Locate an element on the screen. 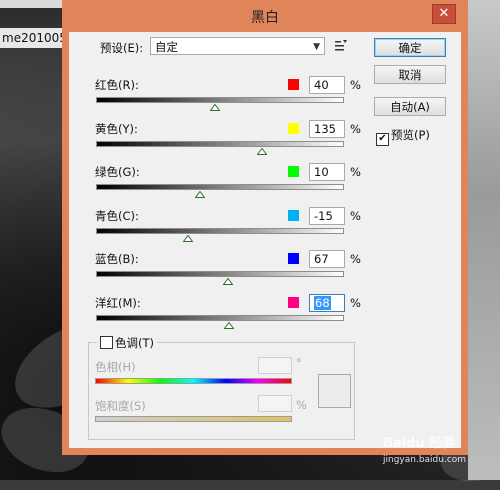 This screenshot has height=490, width=500. preview-label: 预览(P) is located at coordinates (410, 135).